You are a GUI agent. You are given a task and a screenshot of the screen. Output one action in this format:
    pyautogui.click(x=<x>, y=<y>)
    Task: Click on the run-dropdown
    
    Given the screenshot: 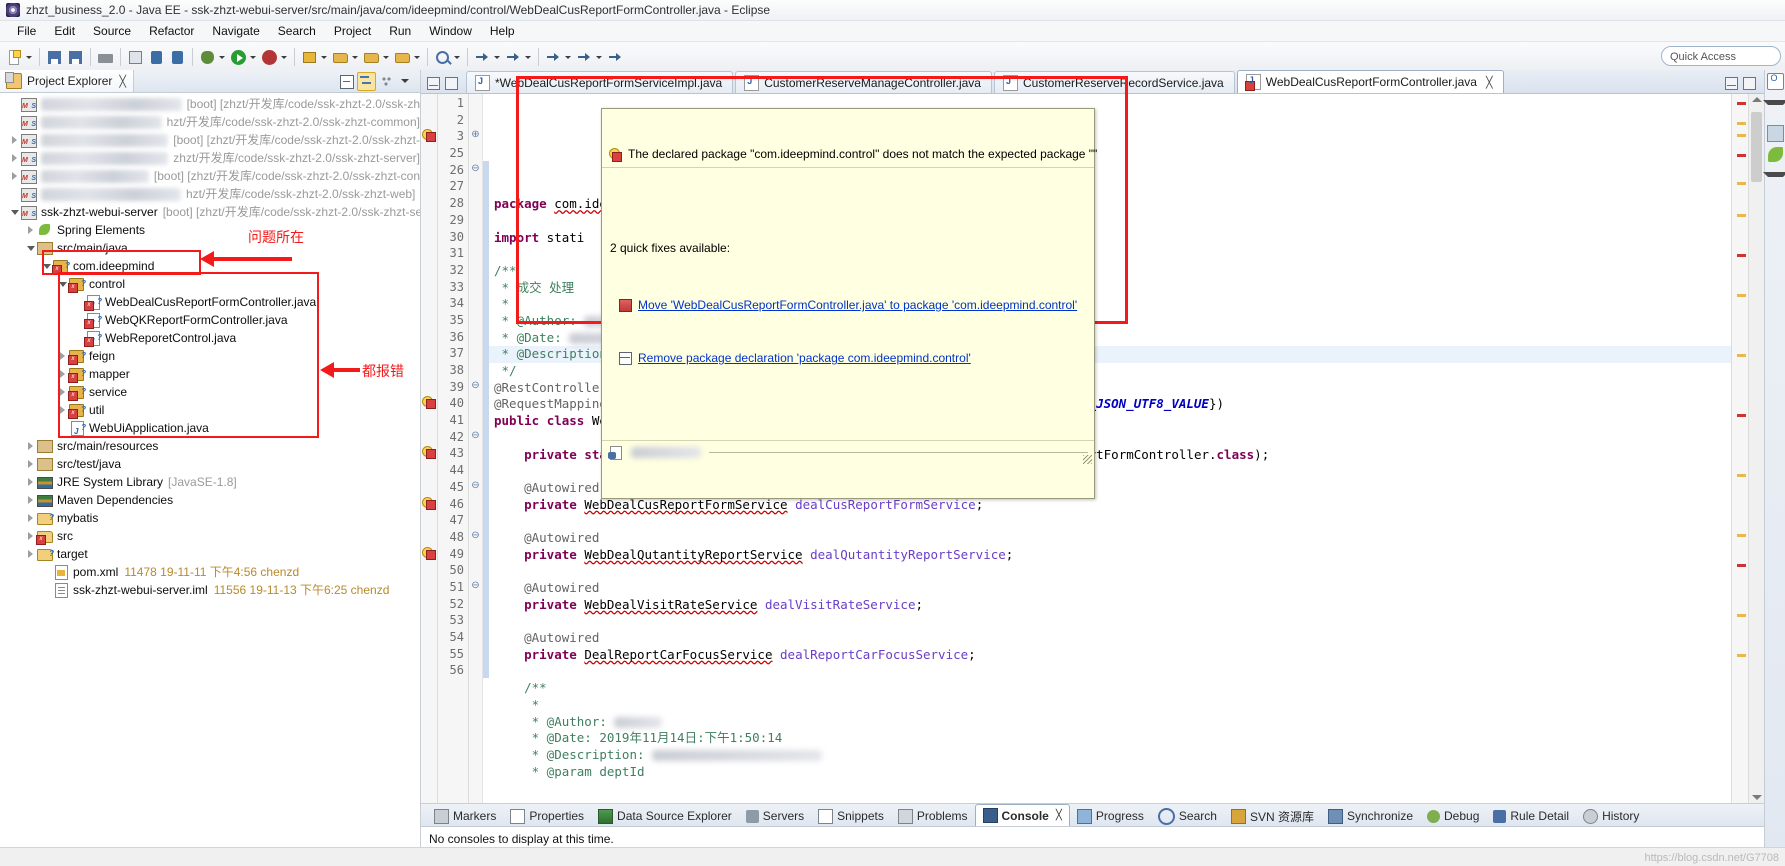 What is the action you would take?
    pyautogui.click(x=253, y=57)
    